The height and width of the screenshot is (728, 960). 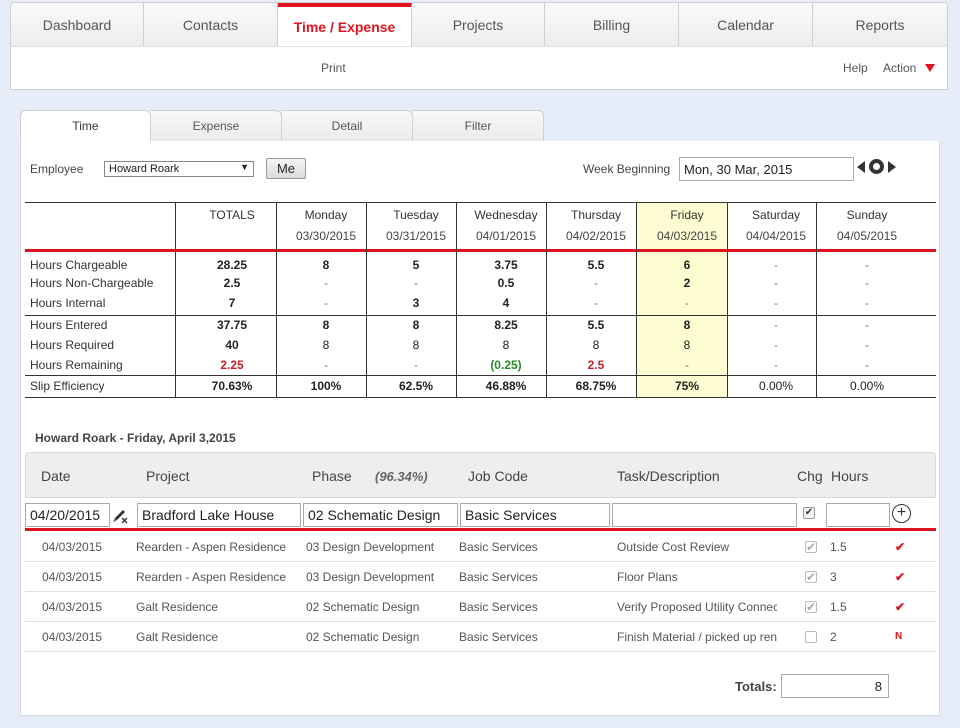 What do you see at coordinates (766, 169) in the screenshot?
I see `week-beginning-input: Mon, 30 Mar, 2015` at bounding box center [766, 169].